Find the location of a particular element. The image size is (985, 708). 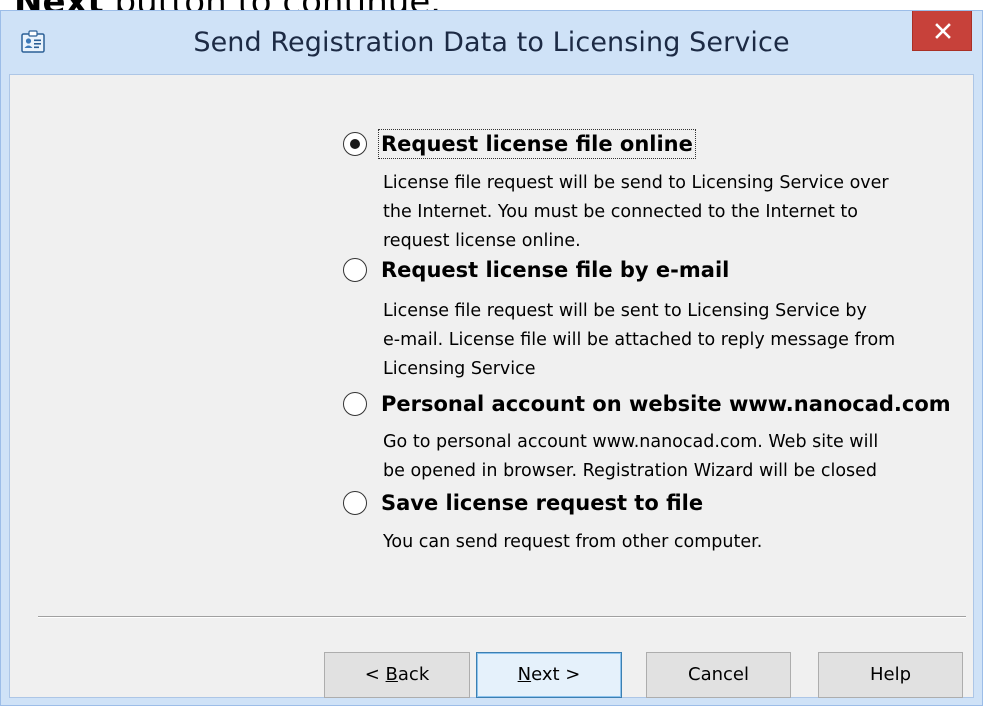

description-line: request license online. is located at coordinates (482, 241).